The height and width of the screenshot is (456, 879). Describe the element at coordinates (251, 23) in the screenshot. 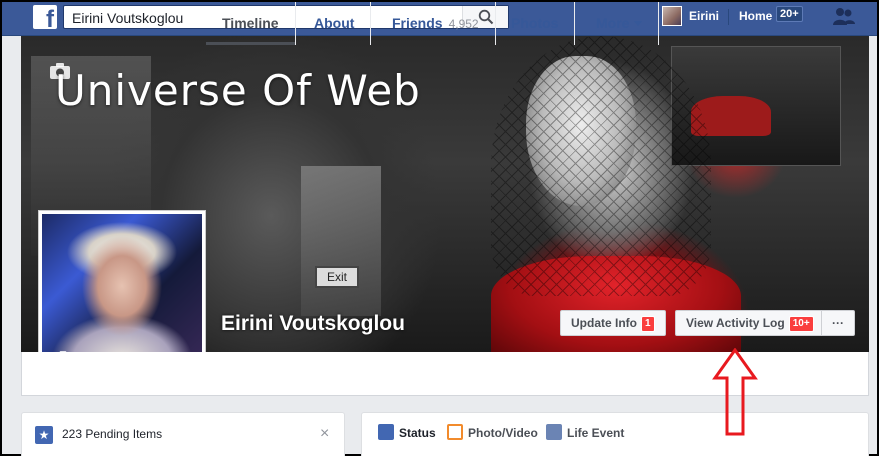

I see `tab-timeline: Timeline` at that location.